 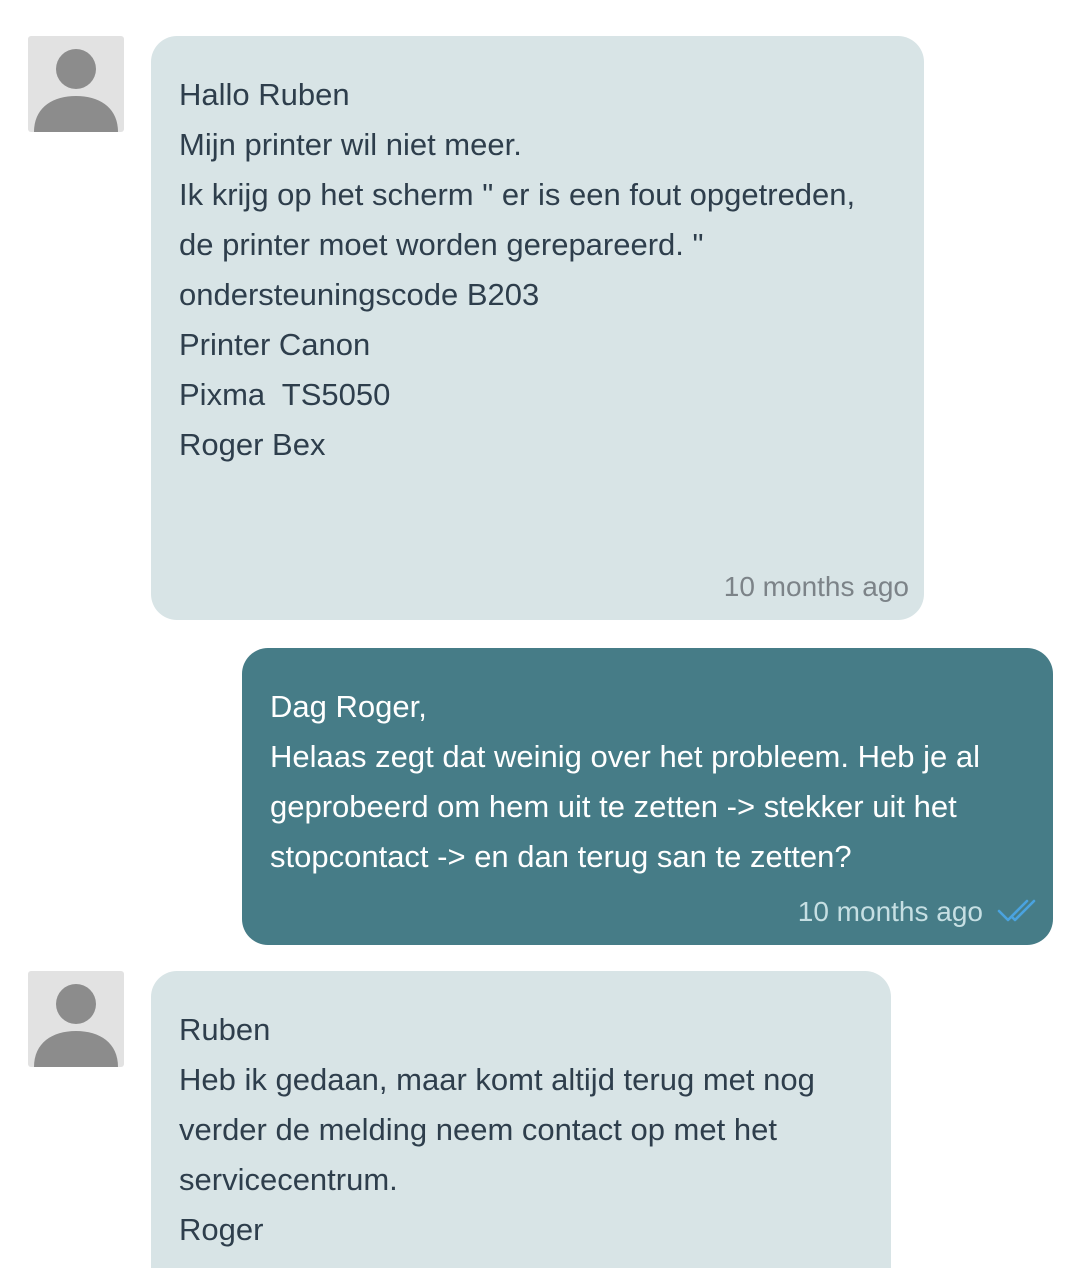 I want to click on message-line: Ruben, so click(x=225, y=1029).